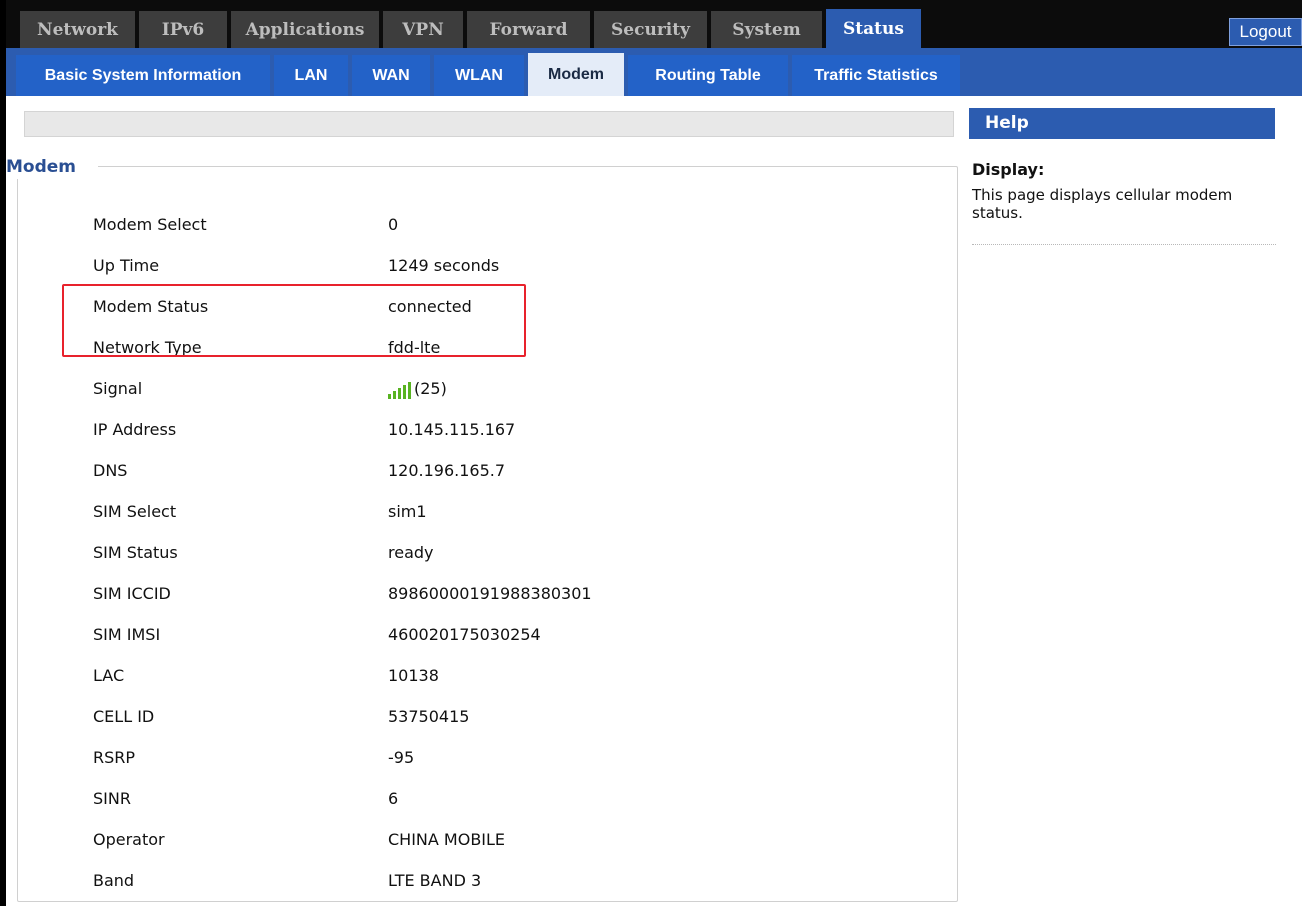 The image size is (1302, 906). I want to click on info-row-ip-address: IP Address 10.145.115.167, so click(488, 429).